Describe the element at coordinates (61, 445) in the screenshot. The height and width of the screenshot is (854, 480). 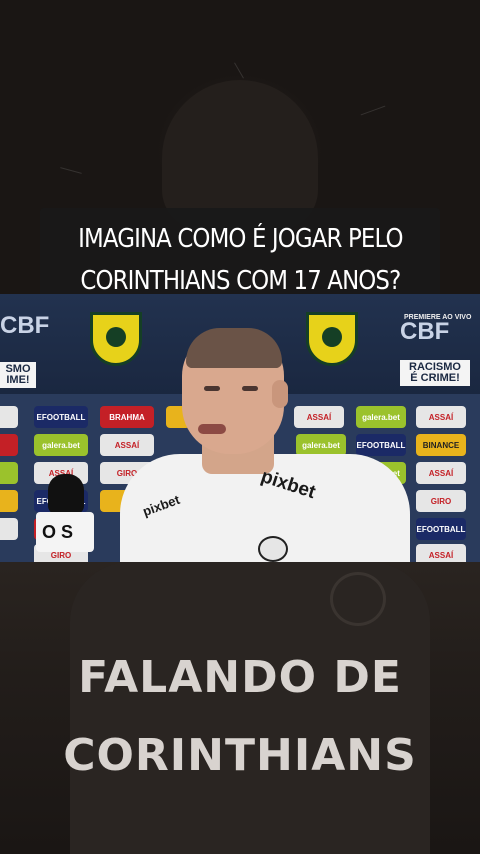
I see `ad-tile: galera.bet` at that location.